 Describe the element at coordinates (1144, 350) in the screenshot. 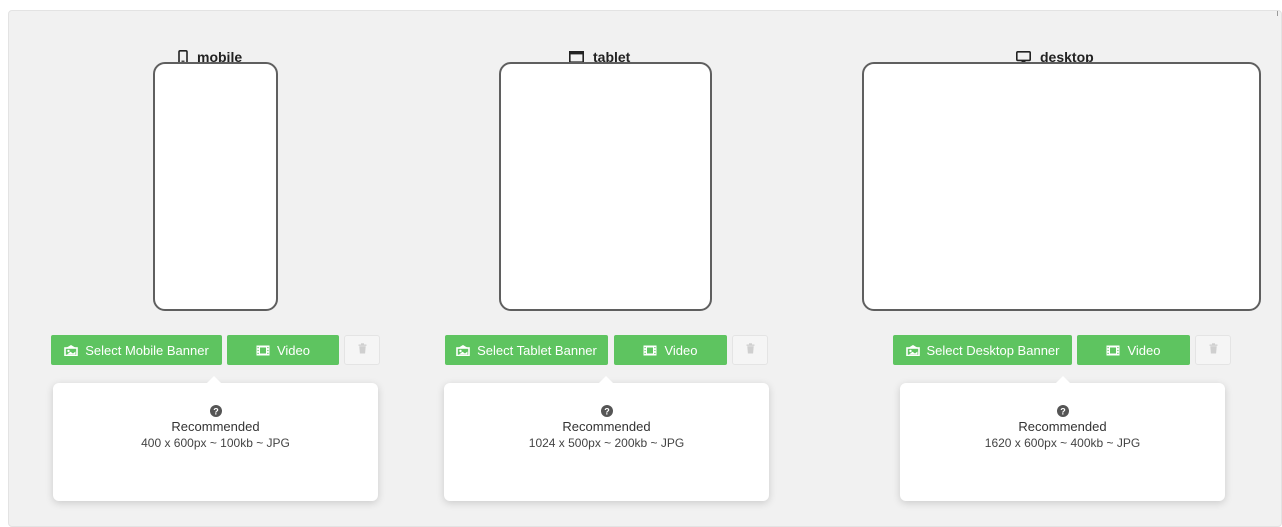

I see `desktop-video-label: Video` at that location.